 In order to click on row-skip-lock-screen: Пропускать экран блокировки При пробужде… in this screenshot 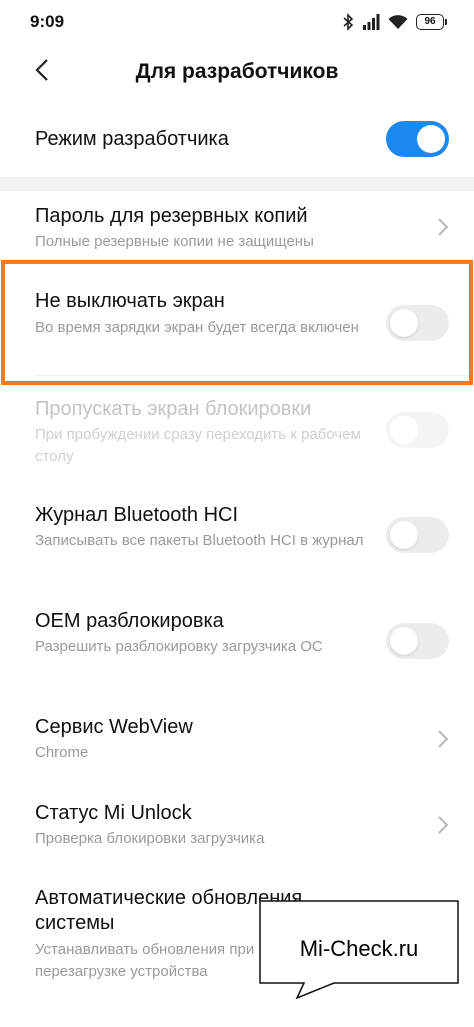, I will do `click(237, 437)`.